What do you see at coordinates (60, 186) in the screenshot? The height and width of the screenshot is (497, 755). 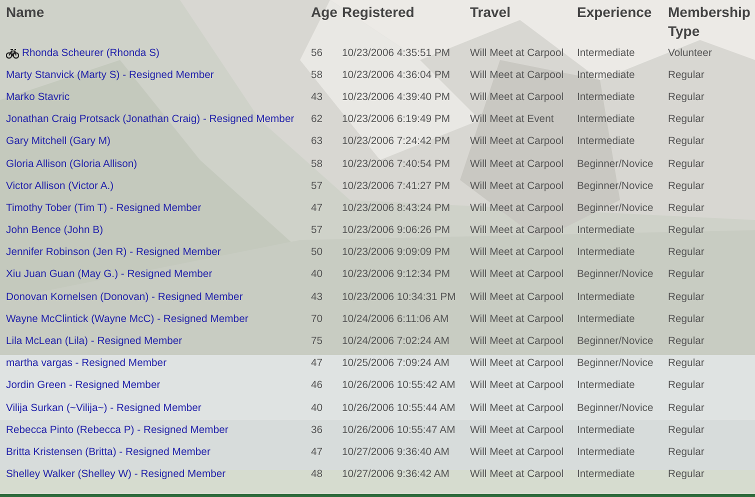 I see `member-link: Victor Allison (Victor A.)` at bounding box center [60, 186].